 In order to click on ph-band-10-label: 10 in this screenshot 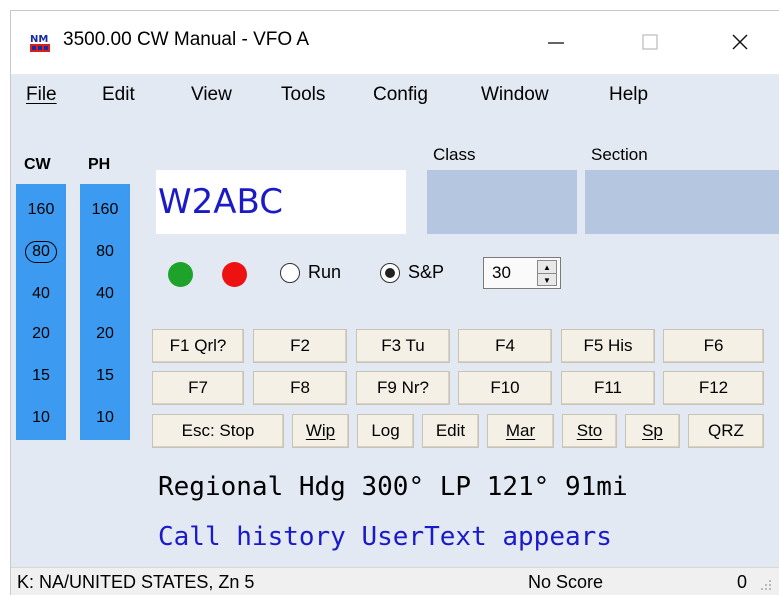, I will do `click(105, 417)`.